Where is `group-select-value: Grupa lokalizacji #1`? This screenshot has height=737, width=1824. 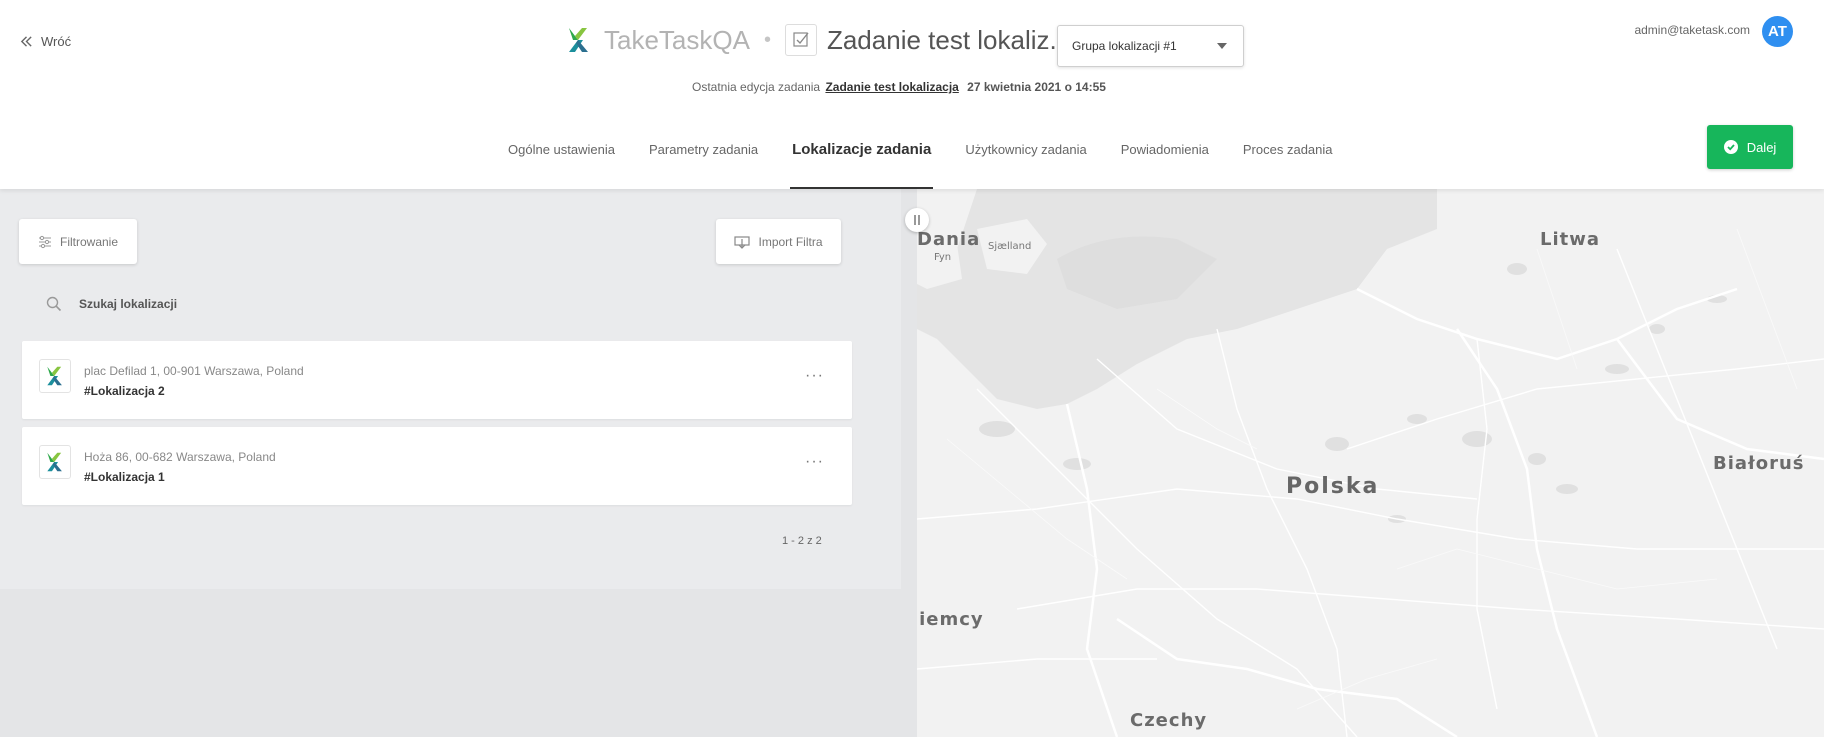
group-select-value: Grupa lokalizacji #1 is located at coordinates (1124, 46).